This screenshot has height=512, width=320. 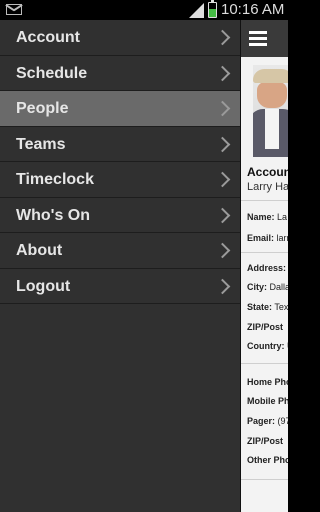 What do you see at coordinates (120, 144) in the screenshot?
I see `menu-item-teams: Teams` at bounding box center [120, 144].